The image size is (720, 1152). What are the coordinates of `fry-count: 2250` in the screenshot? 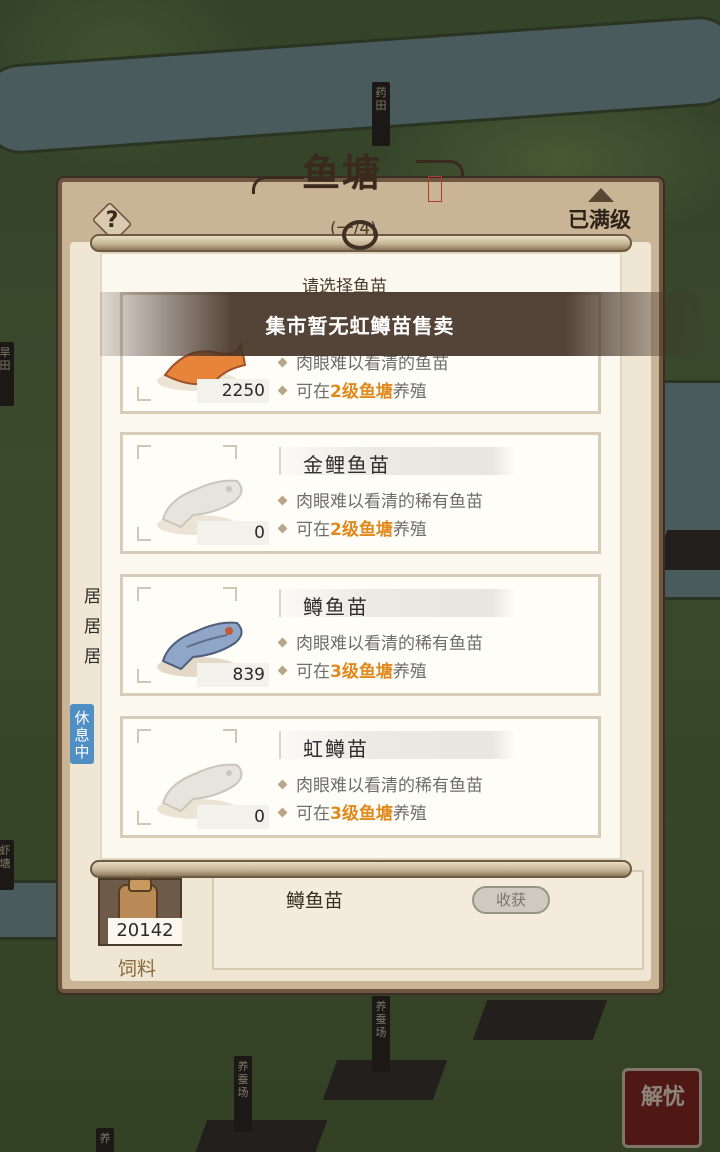 It's located at (233, 391).